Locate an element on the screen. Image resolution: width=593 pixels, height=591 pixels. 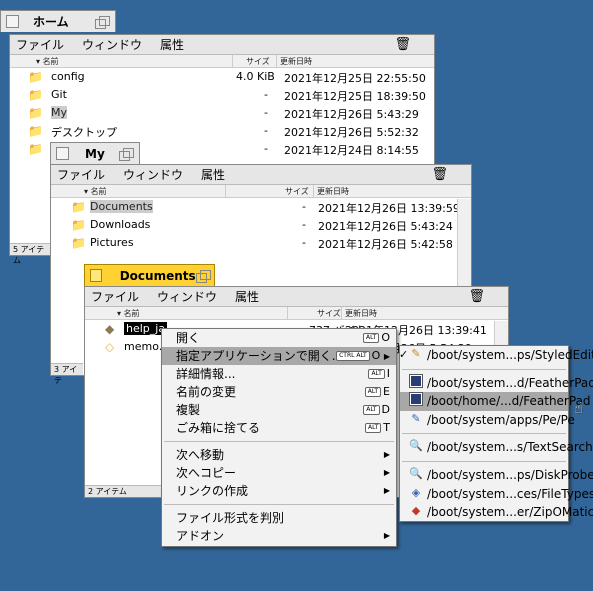
home-window-tab: ホーム is located at coordinates (58, 21).